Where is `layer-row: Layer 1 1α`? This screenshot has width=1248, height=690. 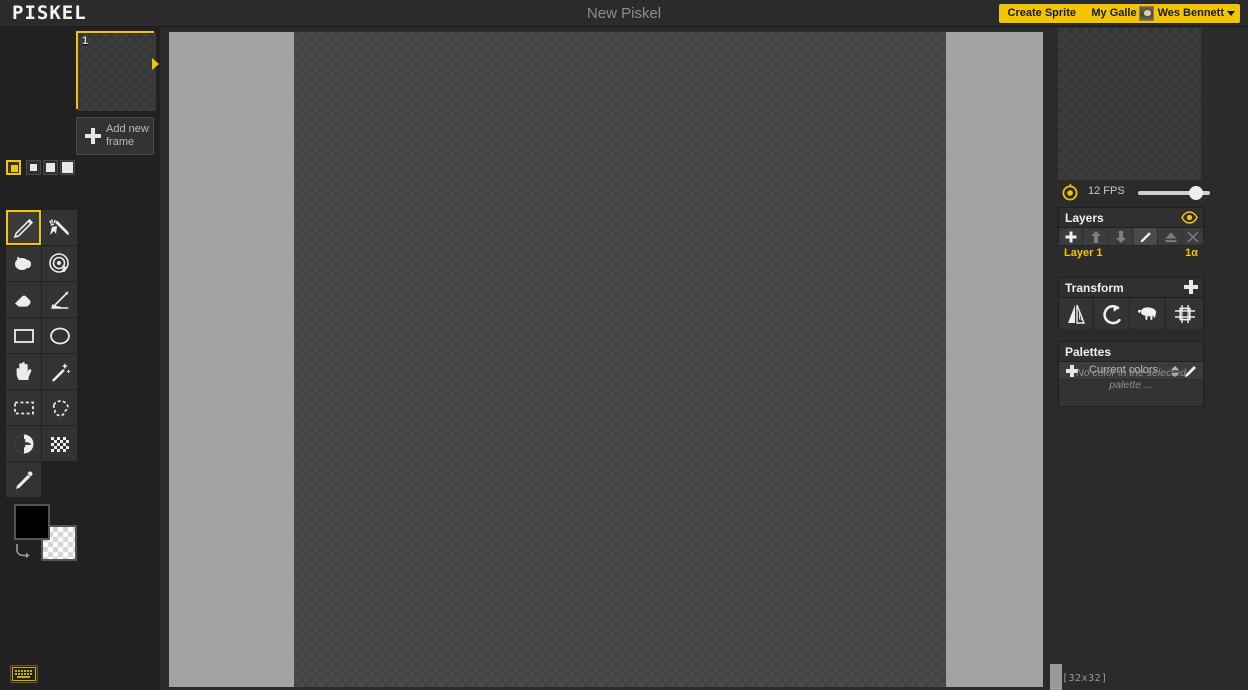
layer-row: Layer 1 1α is located at coordinates (1131, 252).